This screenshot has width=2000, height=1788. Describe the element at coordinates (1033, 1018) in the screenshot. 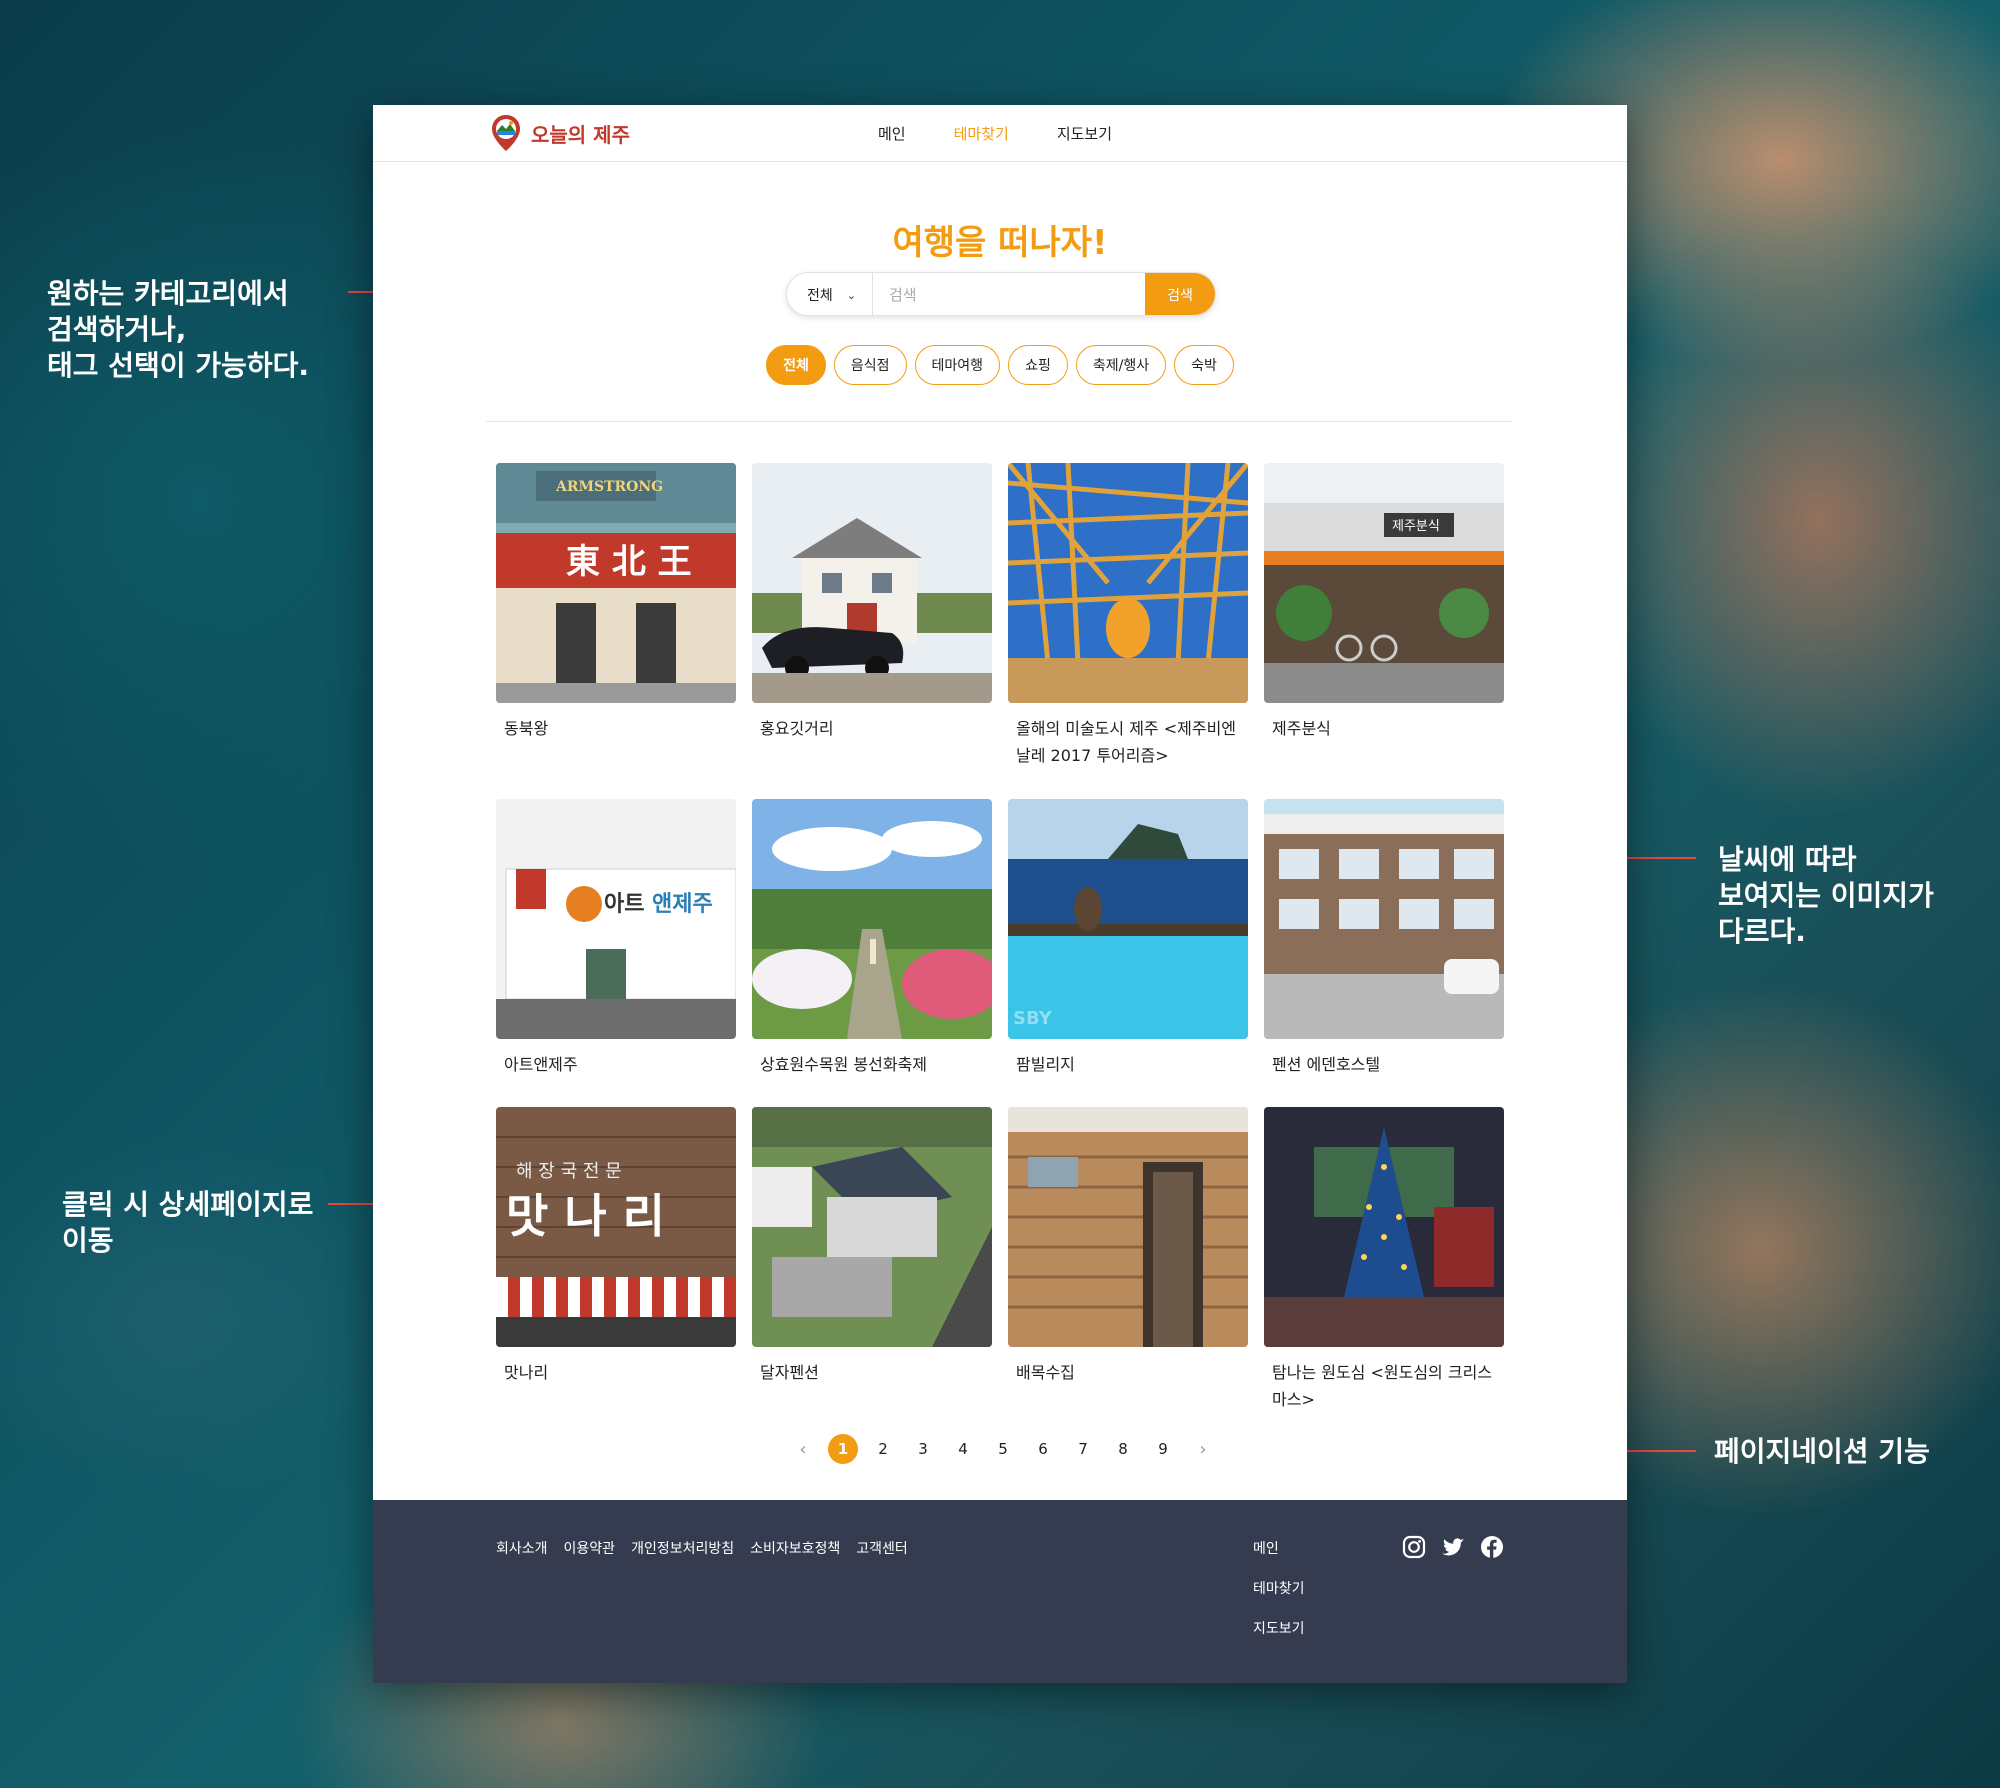

I see `svg-text: SBY` at that location.